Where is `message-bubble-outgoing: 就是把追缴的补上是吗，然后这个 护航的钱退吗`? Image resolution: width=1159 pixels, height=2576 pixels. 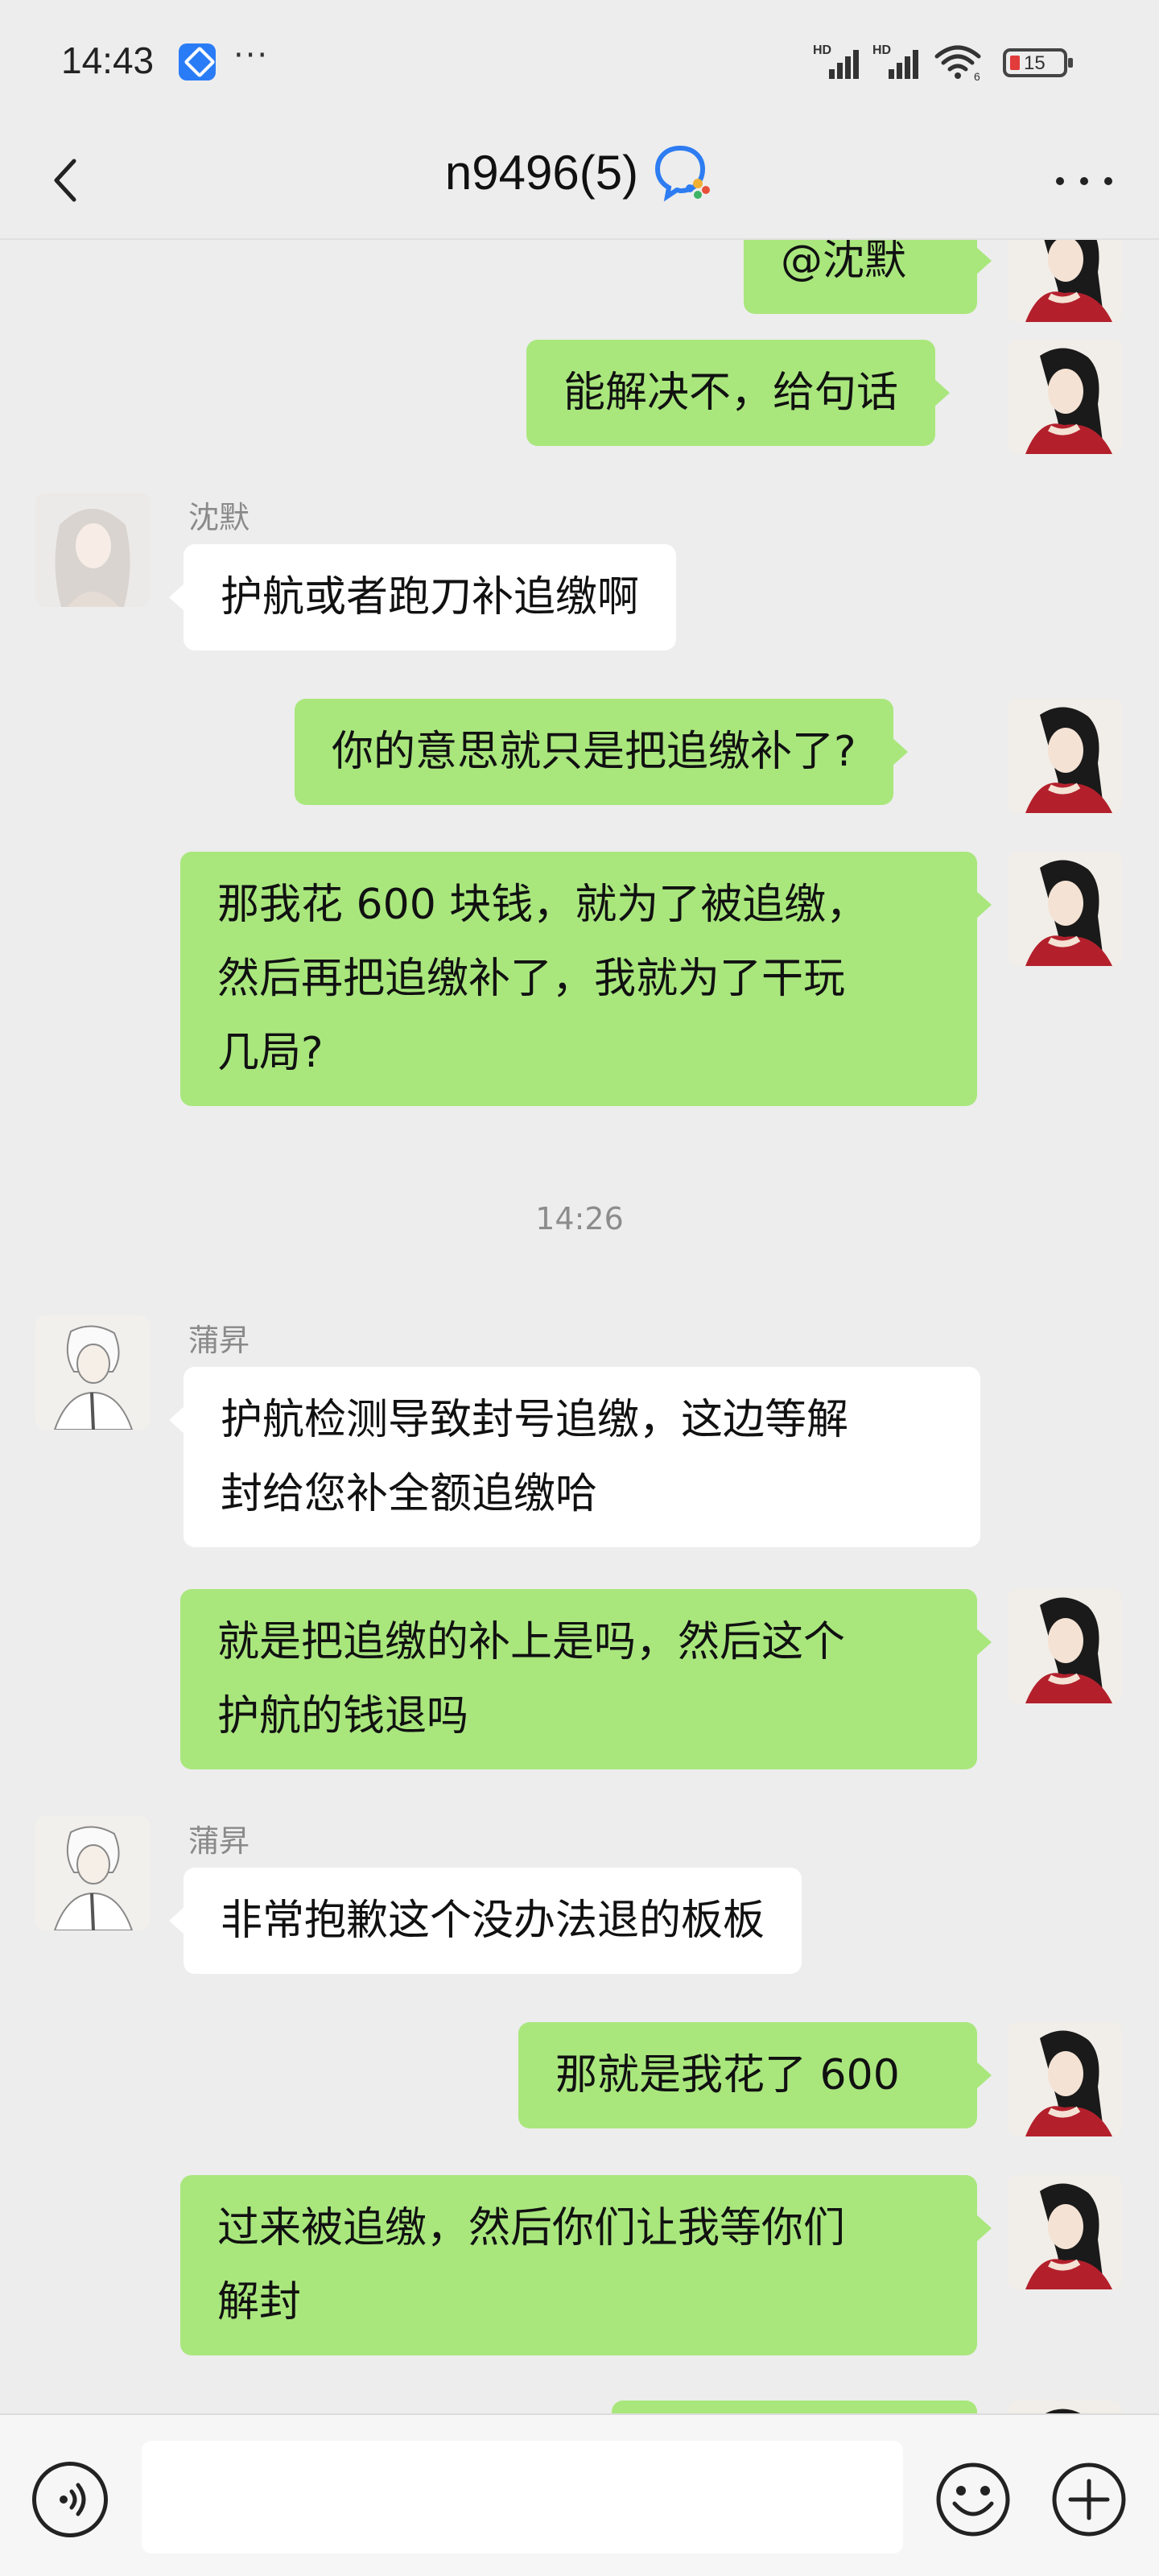
message-bubble-outgoing: 就是把追缴的补上是吗，然后这个 护航的钱退吗 is located at coordinates (586, 1679).